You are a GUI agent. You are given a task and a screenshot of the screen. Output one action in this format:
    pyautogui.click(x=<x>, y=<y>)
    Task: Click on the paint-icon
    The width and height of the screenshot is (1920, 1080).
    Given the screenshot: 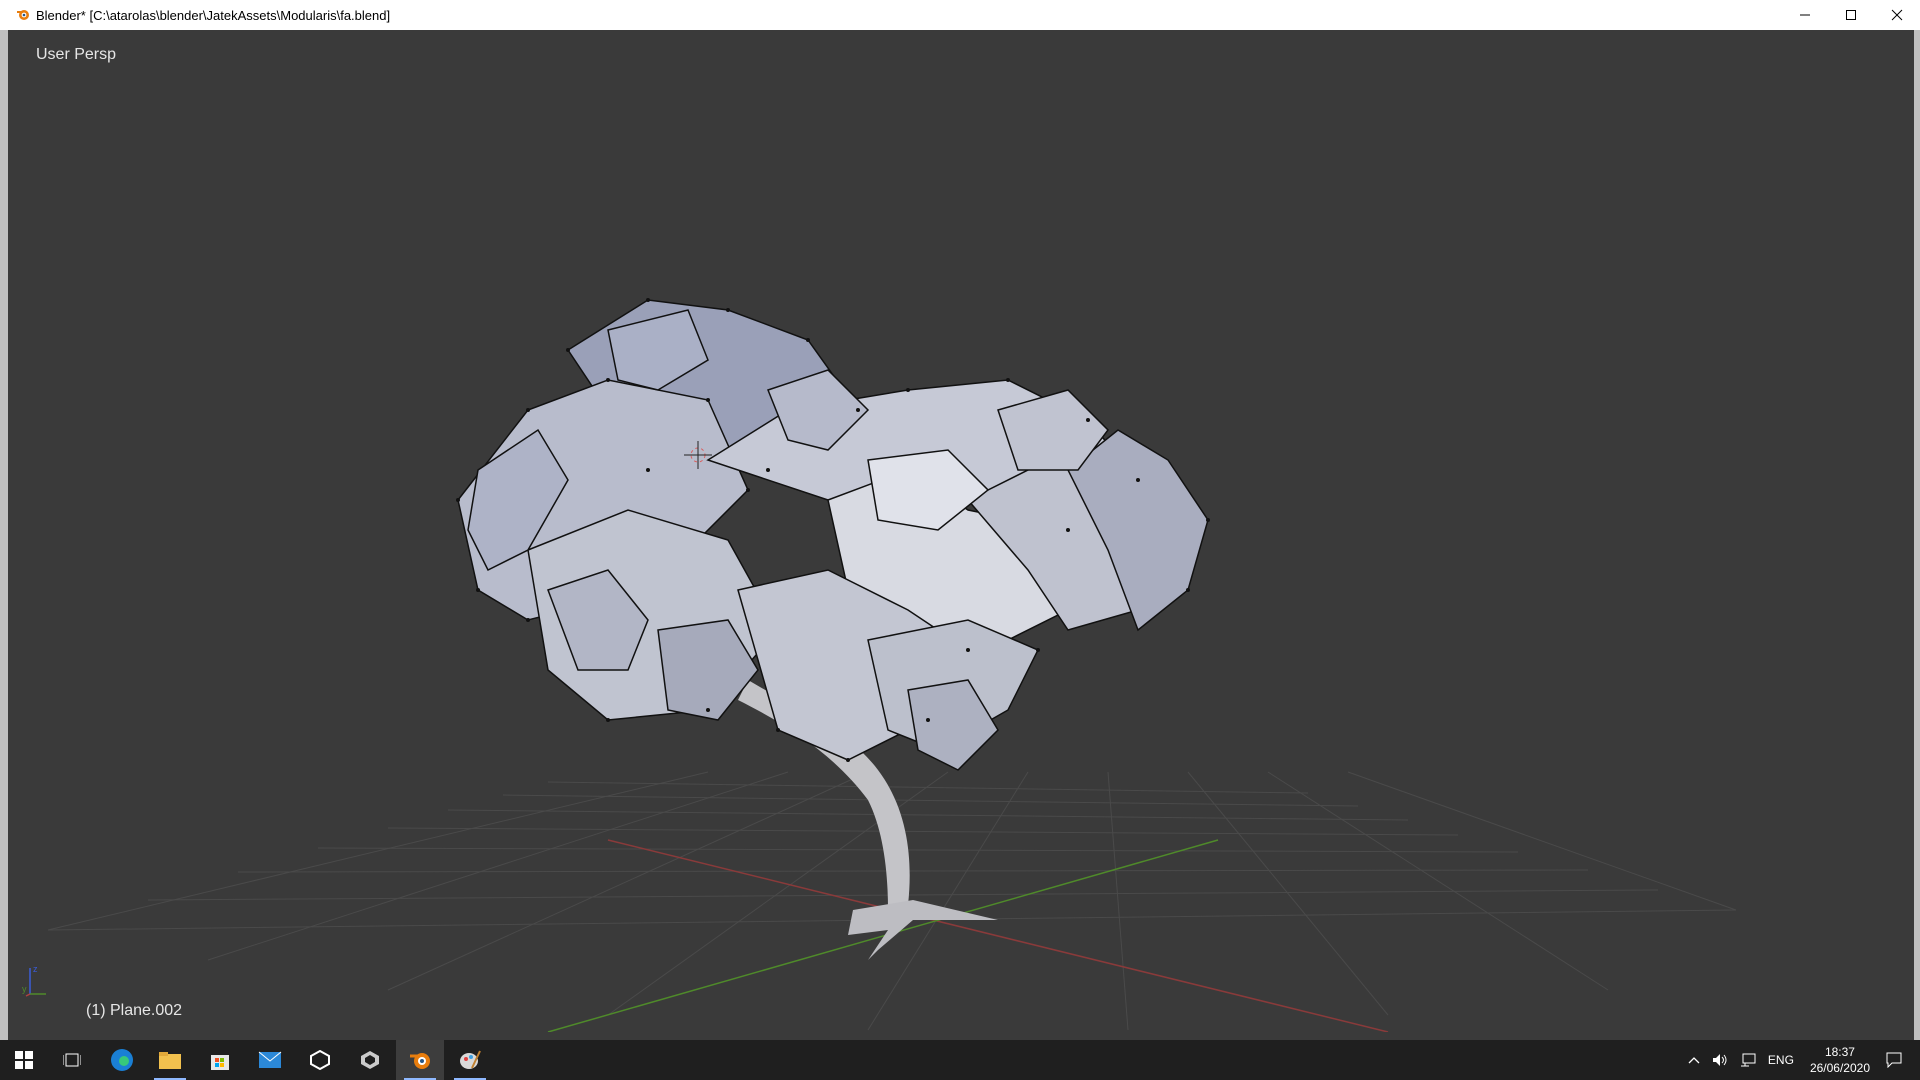 What is the action you would take?
    pyautogui.click(x=470, y=1060)
    